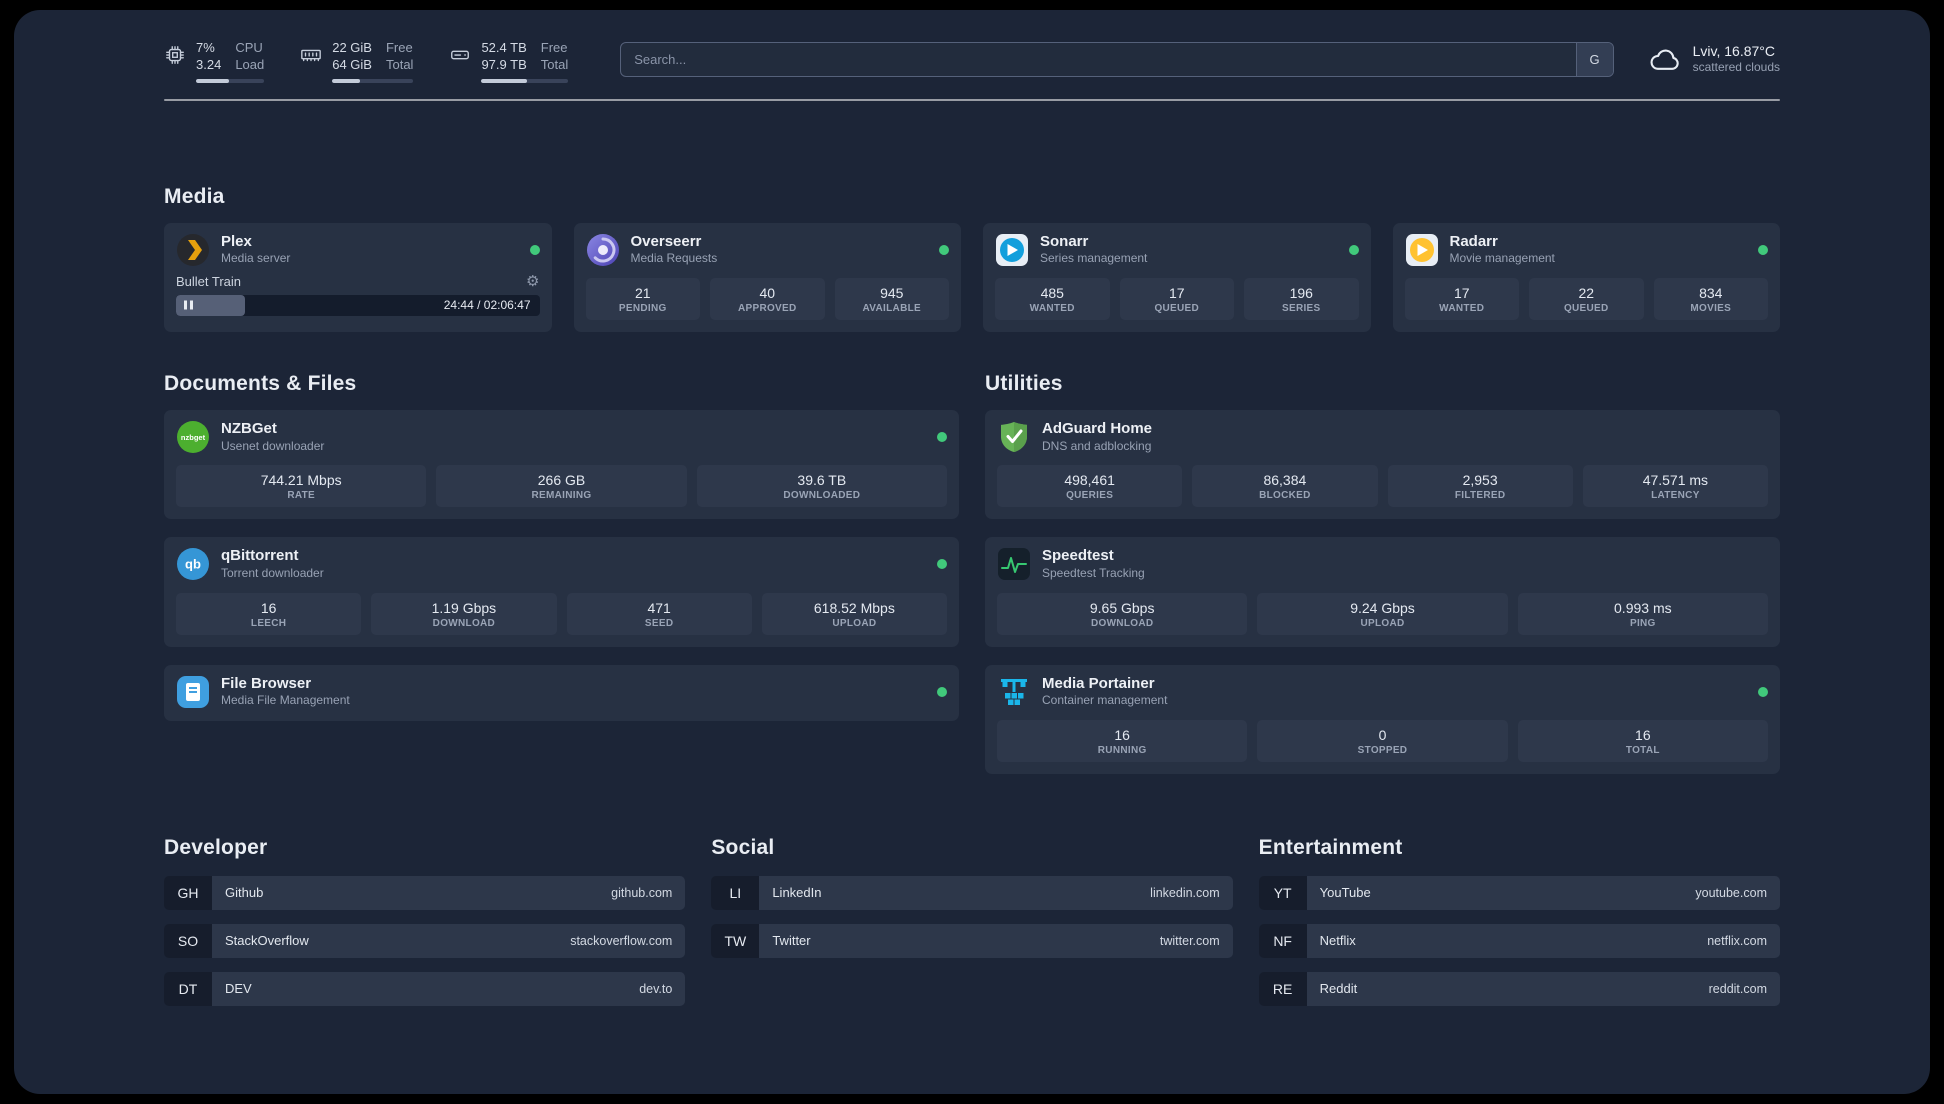 This screenshot has height=1104, width=1944. What do you see at coordinates (659, 613) in the screenshot?
I see `stat-seed: 471 SEED` at bounding box center [659, 613].